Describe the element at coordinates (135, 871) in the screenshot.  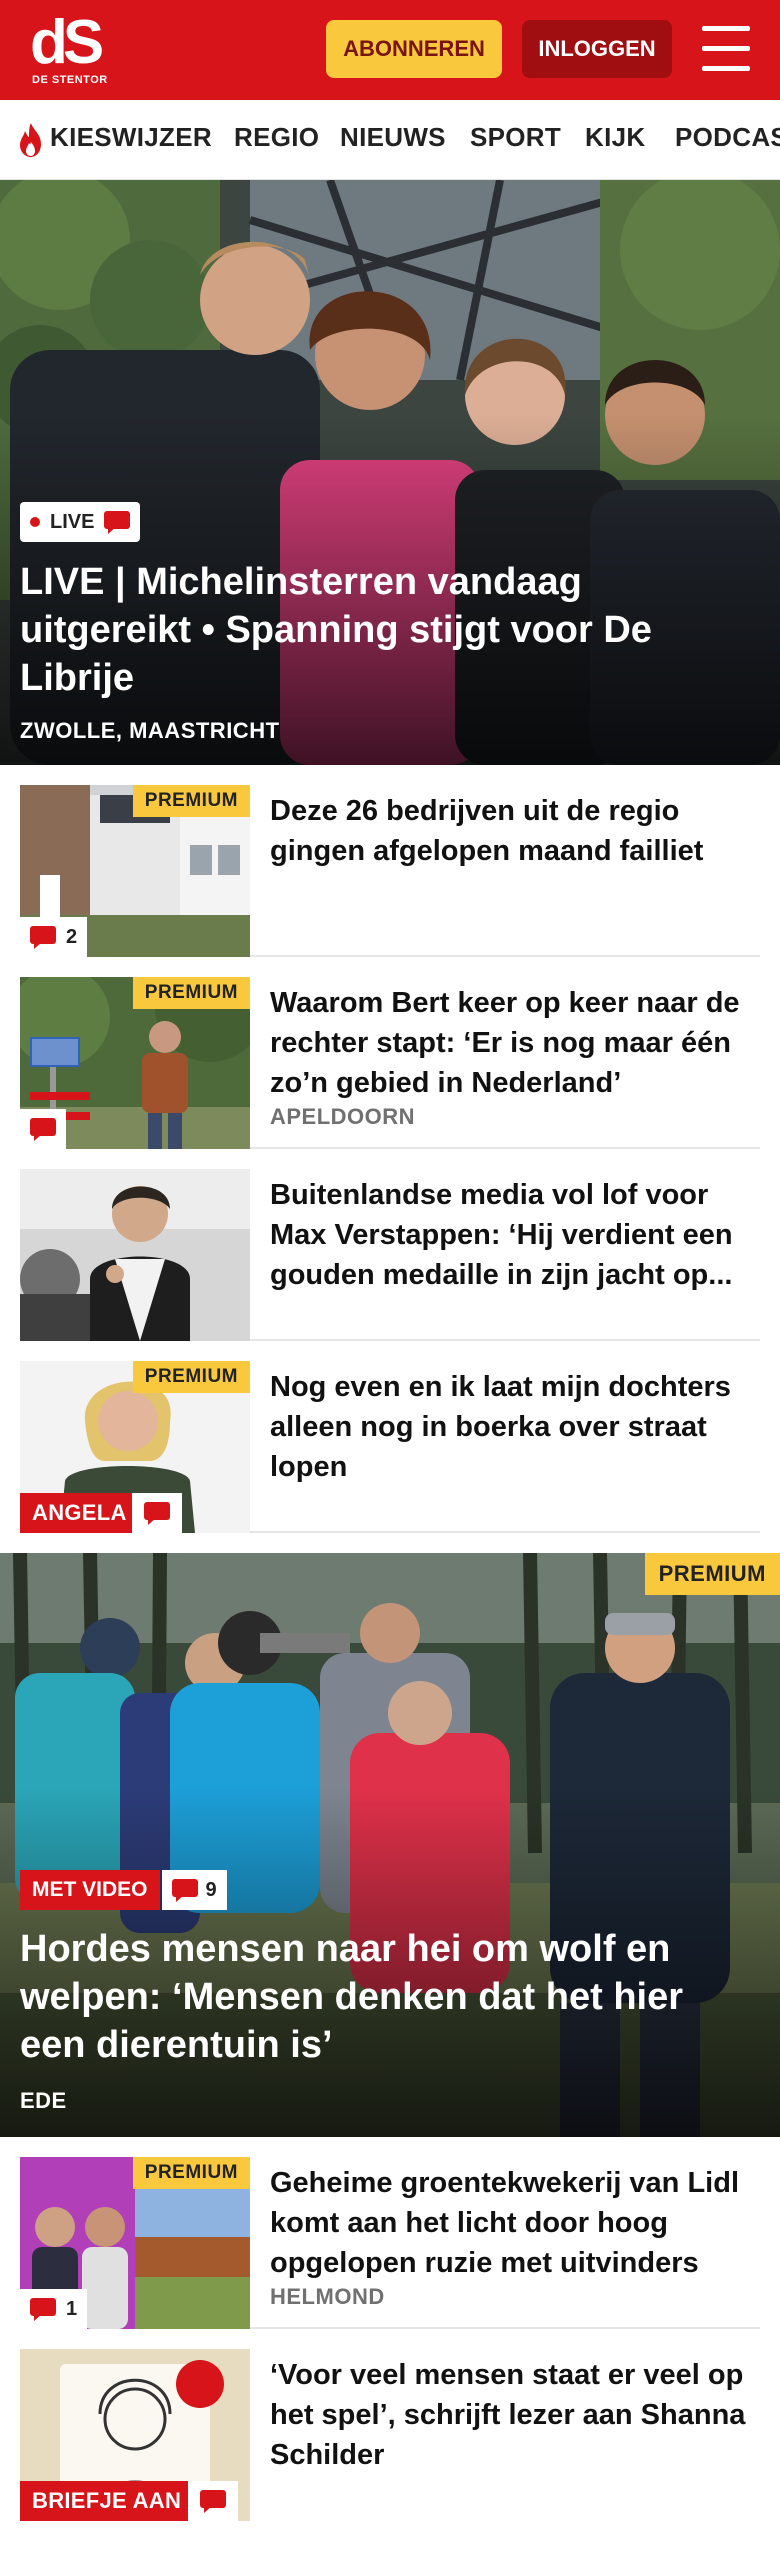
I see `article-thumbnail: PREMIUM 2` at that location.